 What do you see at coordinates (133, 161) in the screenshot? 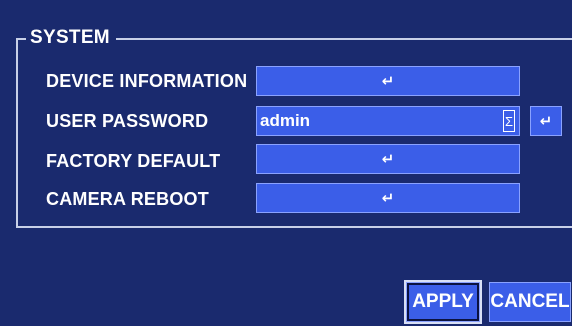
I see `factory-default-label: FACTORY DEFAULT` at bounding box center [133, 161].